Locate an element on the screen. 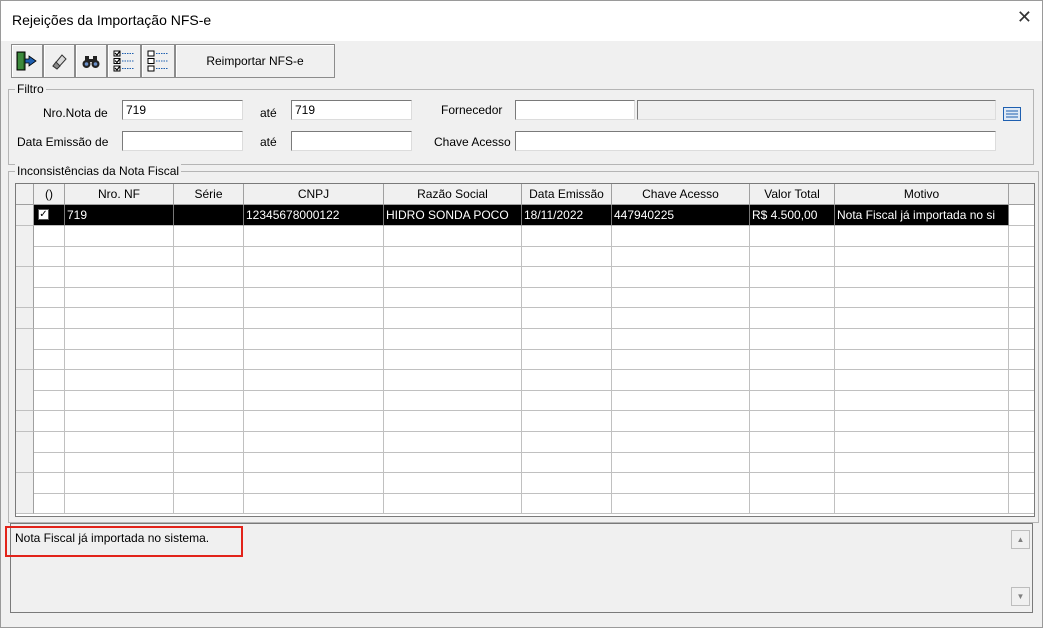  exit-button is located at coordinates (27, 61).